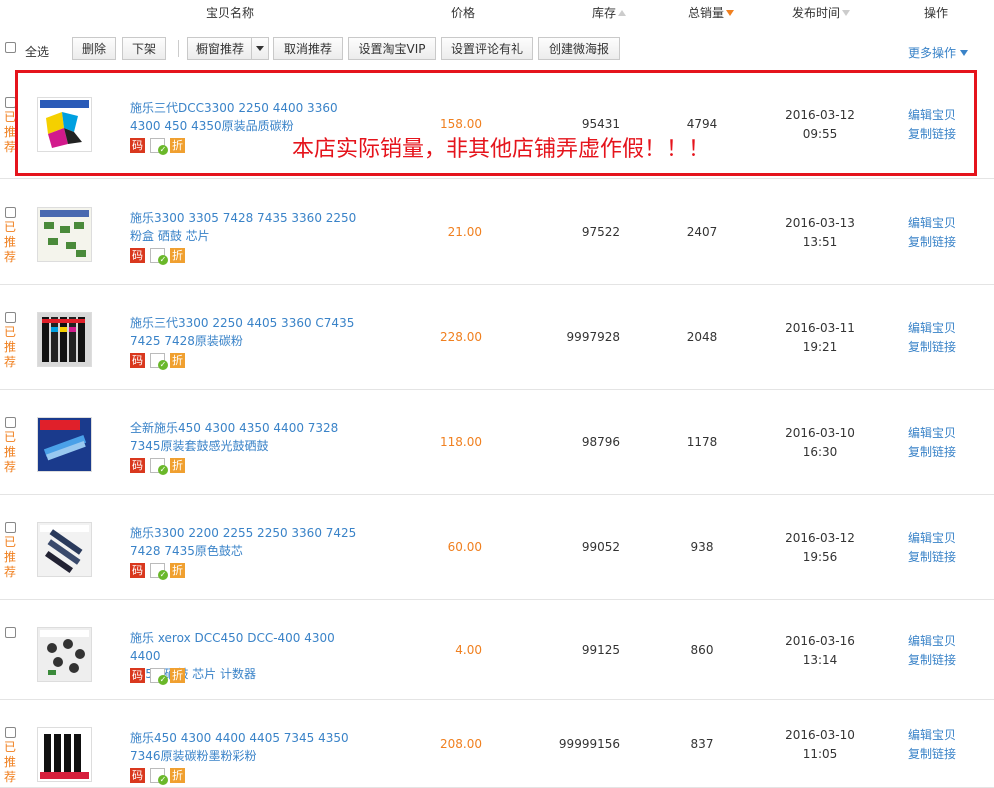  Describe the element at coordinates (461, 744) in the screenshot. I see `price-value: 208.00` at that location.